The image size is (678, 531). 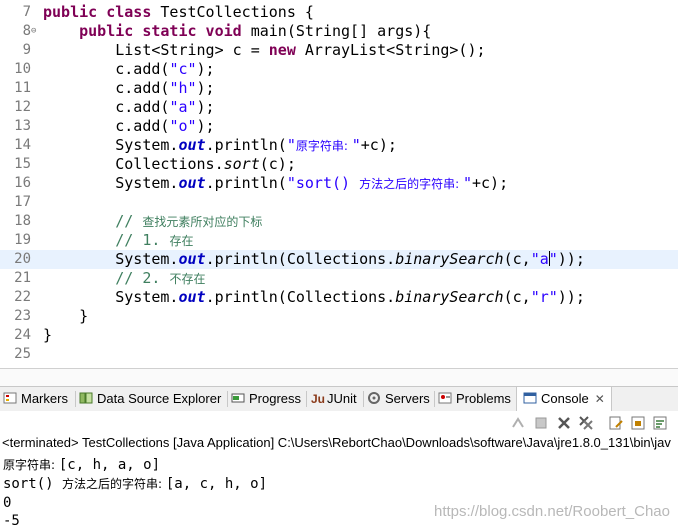 I want to click on code-line: 13 c.add("o");, so click(x=339, y=126).